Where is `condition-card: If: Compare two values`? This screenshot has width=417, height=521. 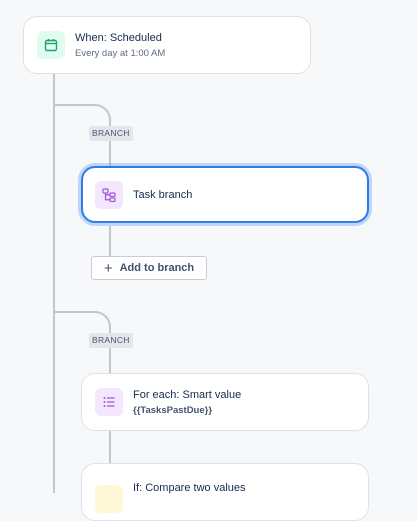 condition-card: If: Compare two values is located at coordinates (225, 492).